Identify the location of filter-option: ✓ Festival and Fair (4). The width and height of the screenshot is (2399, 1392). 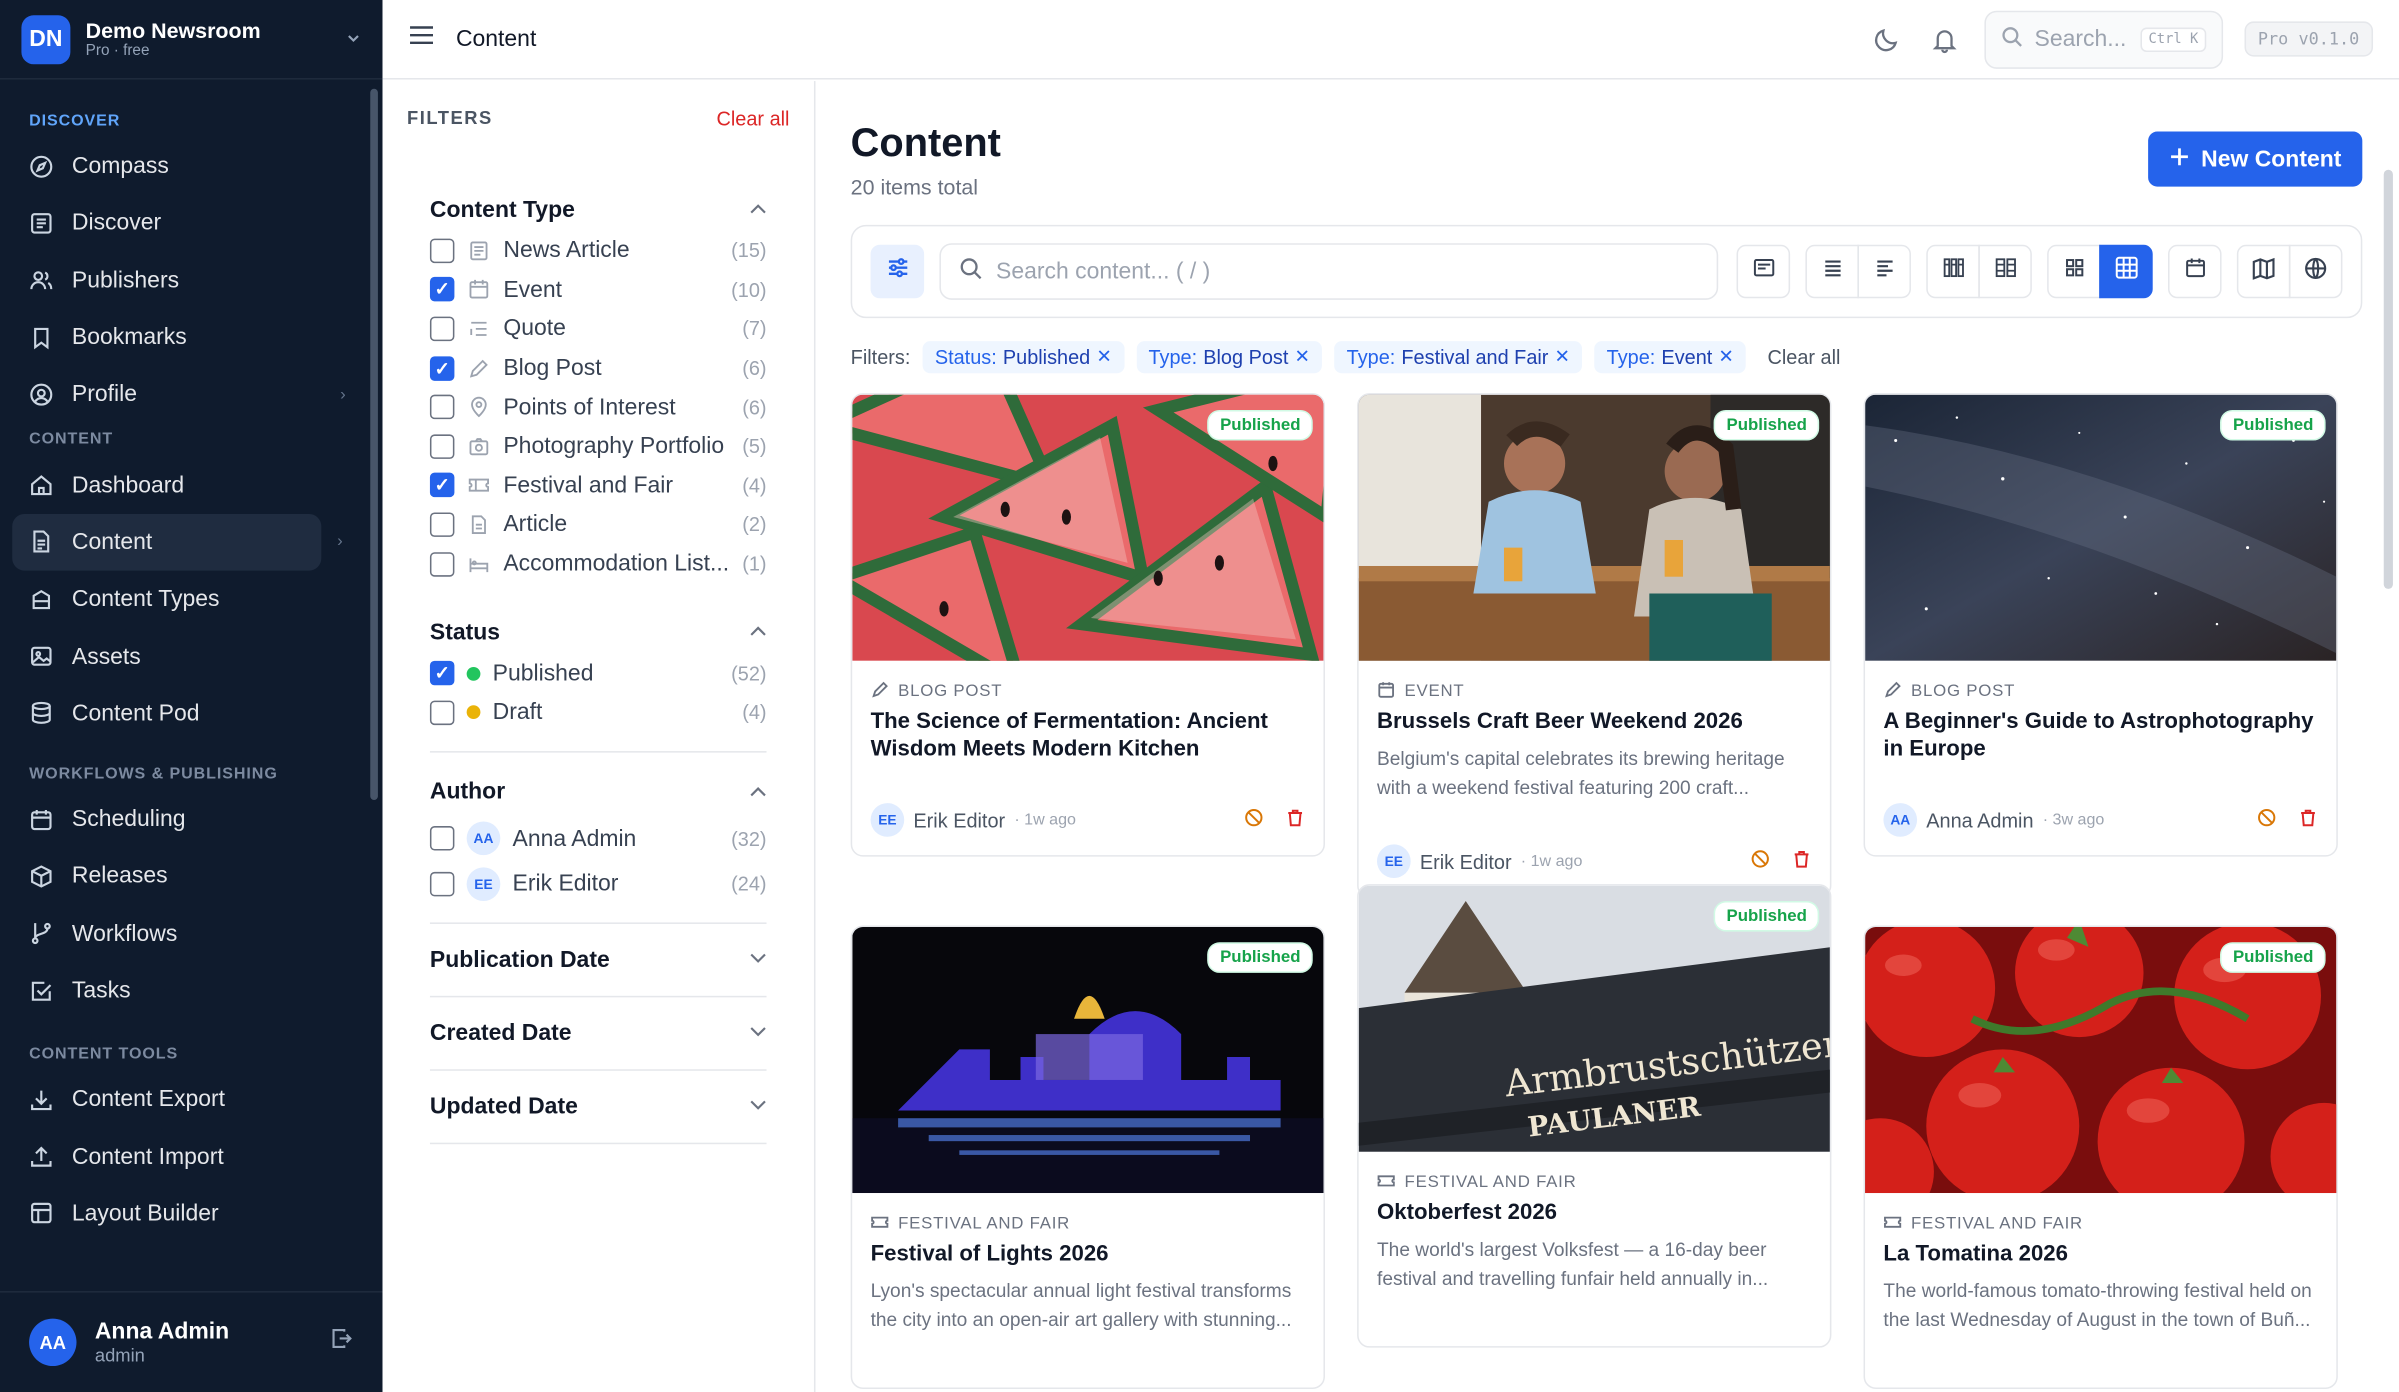
(598, 485).